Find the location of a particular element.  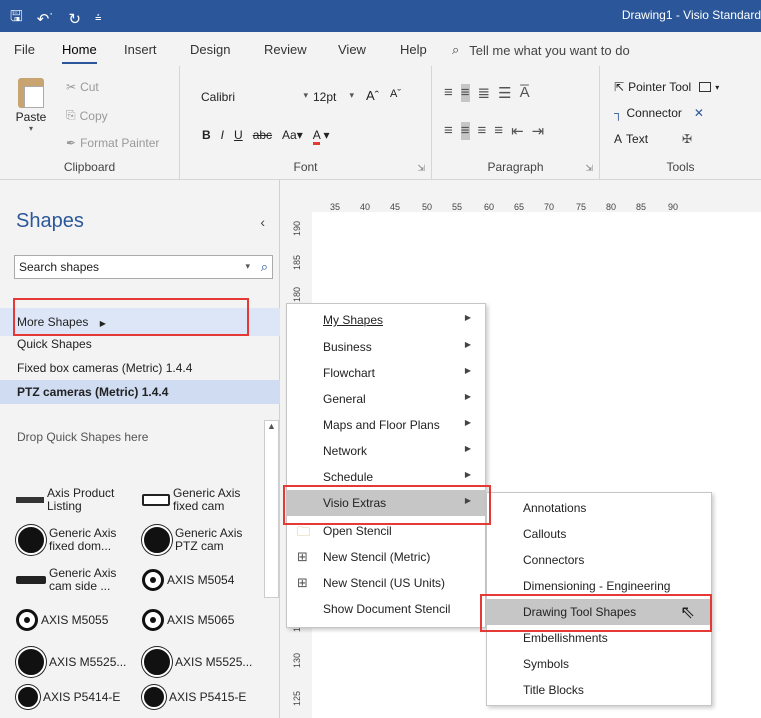

shrink-font-button: Aˇ is located at coordinates (395, 94).